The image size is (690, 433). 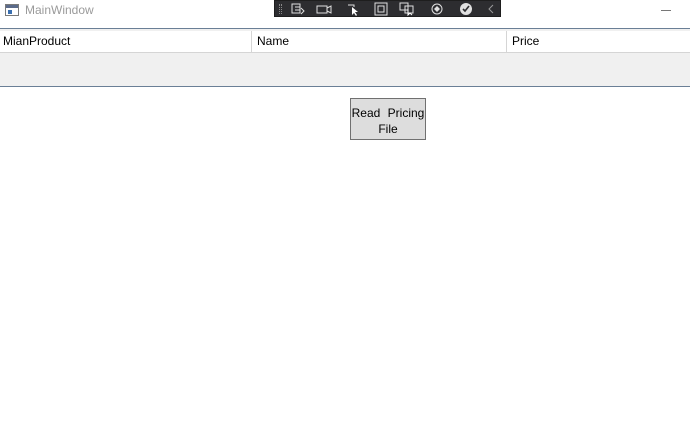 I want to click on column-header-name: Name, so click(x=379, y=41).